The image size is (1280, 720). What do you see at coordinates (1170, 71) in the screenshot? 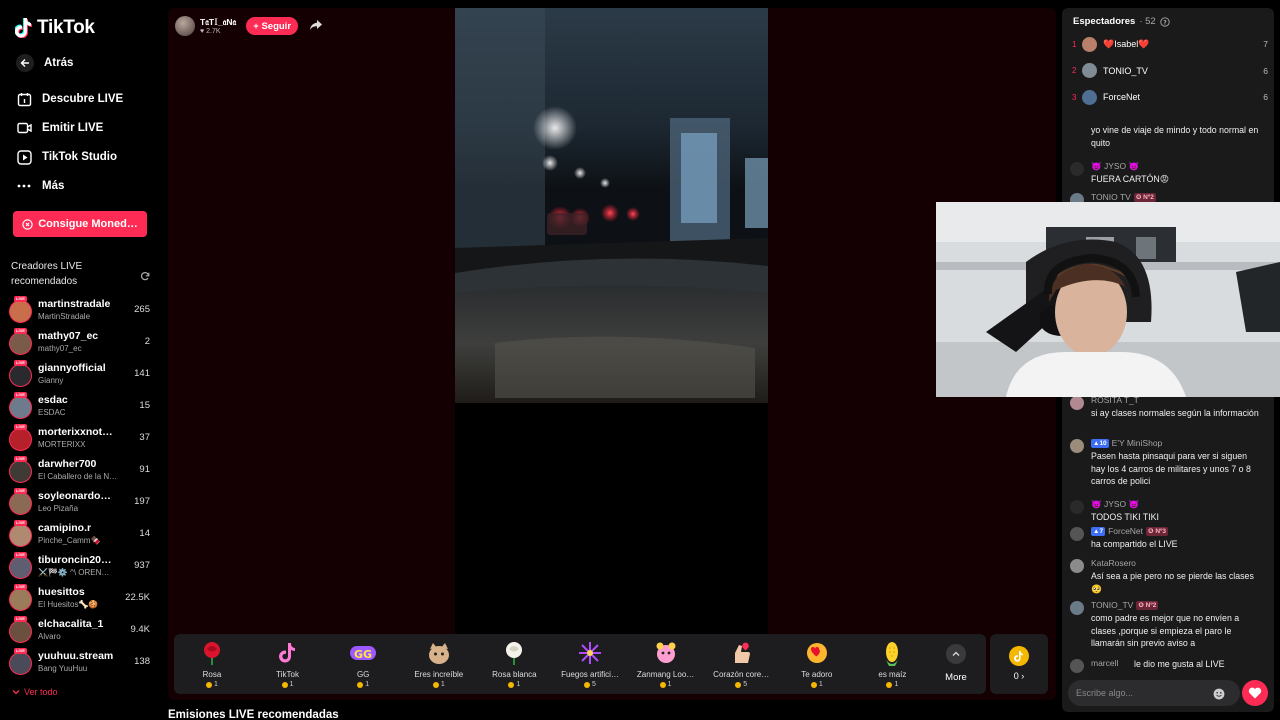
I see `top-viewer-item: 2 TONIO_TV 6` at bounding box center [1170, 71].